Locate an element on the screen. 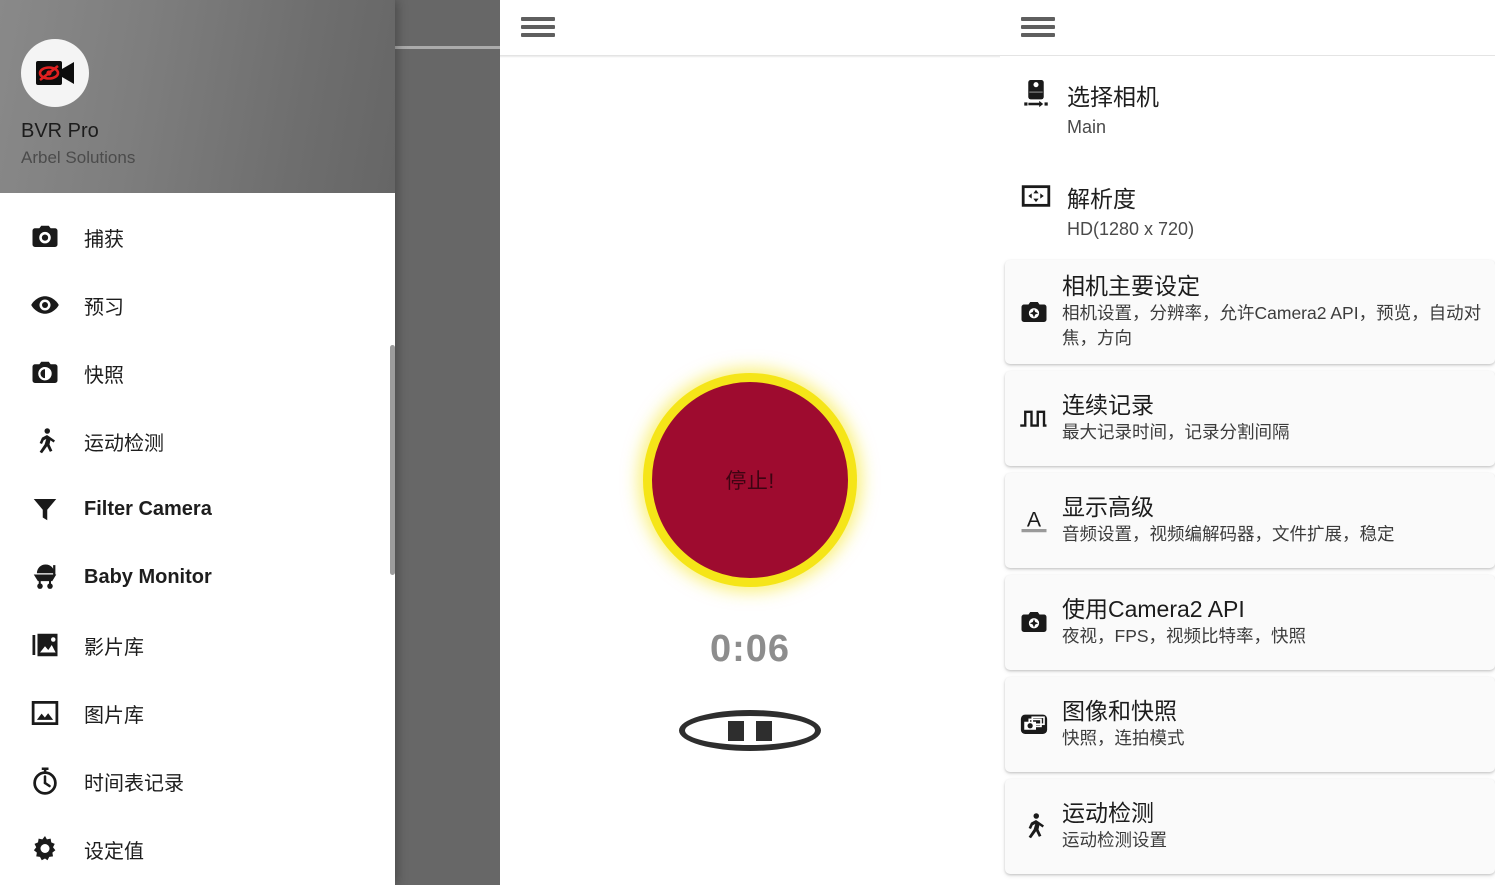 The image size is (1495, 885). settings-card-subtitle: 运动检测设置 is located at coordinates (1114, 840).